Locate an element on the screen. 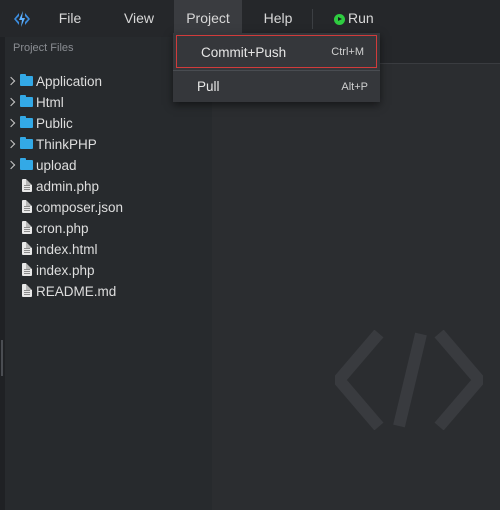  tree-file-composer-json: composer.json is located at coordinates (106, 207).